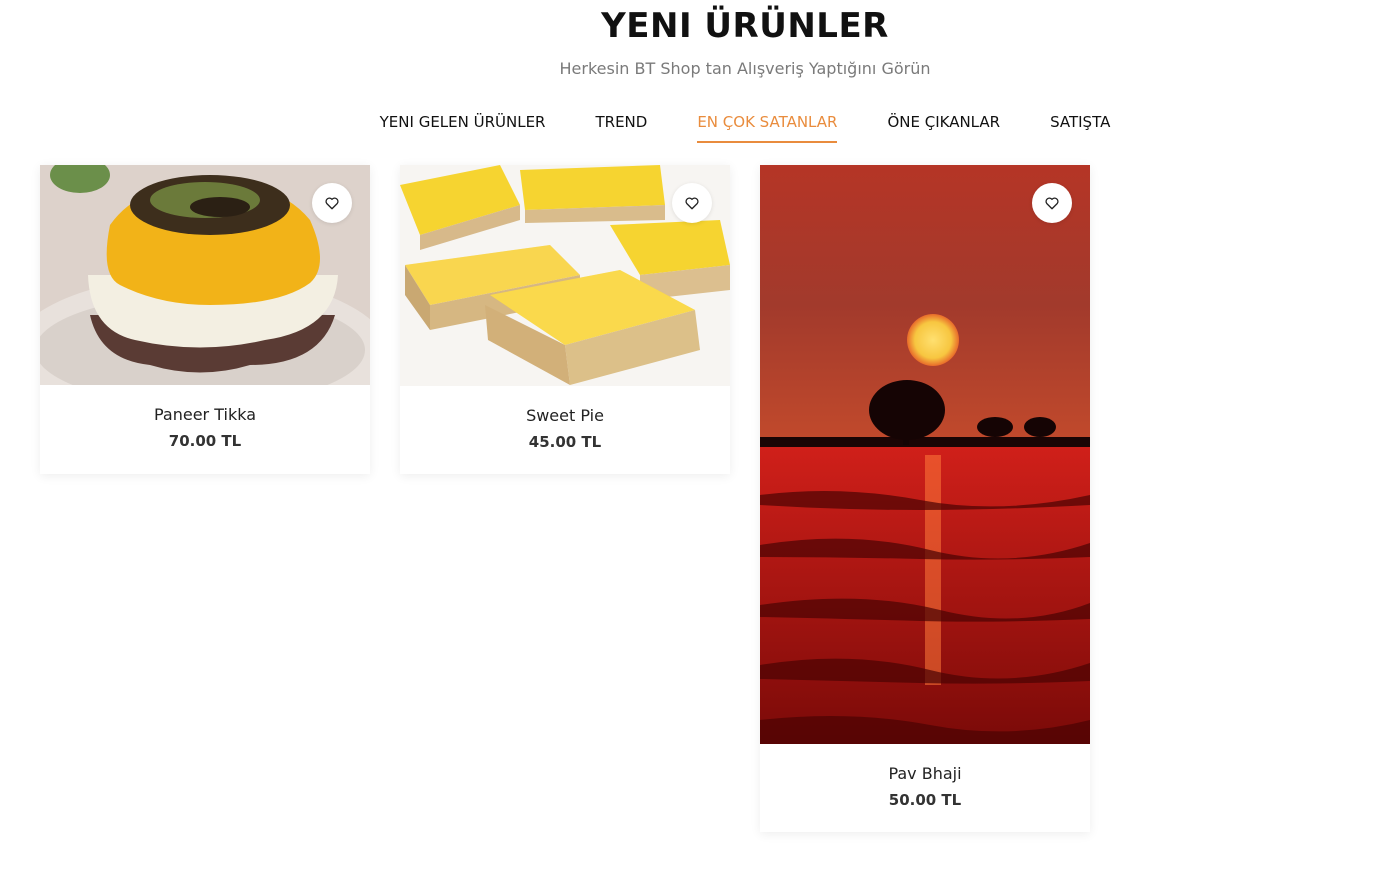 This screenshot has width=1395, height=877. Describe the element at coordinates (621, 126) in the screenshot. I see `tab-trend: TREND` at that location.